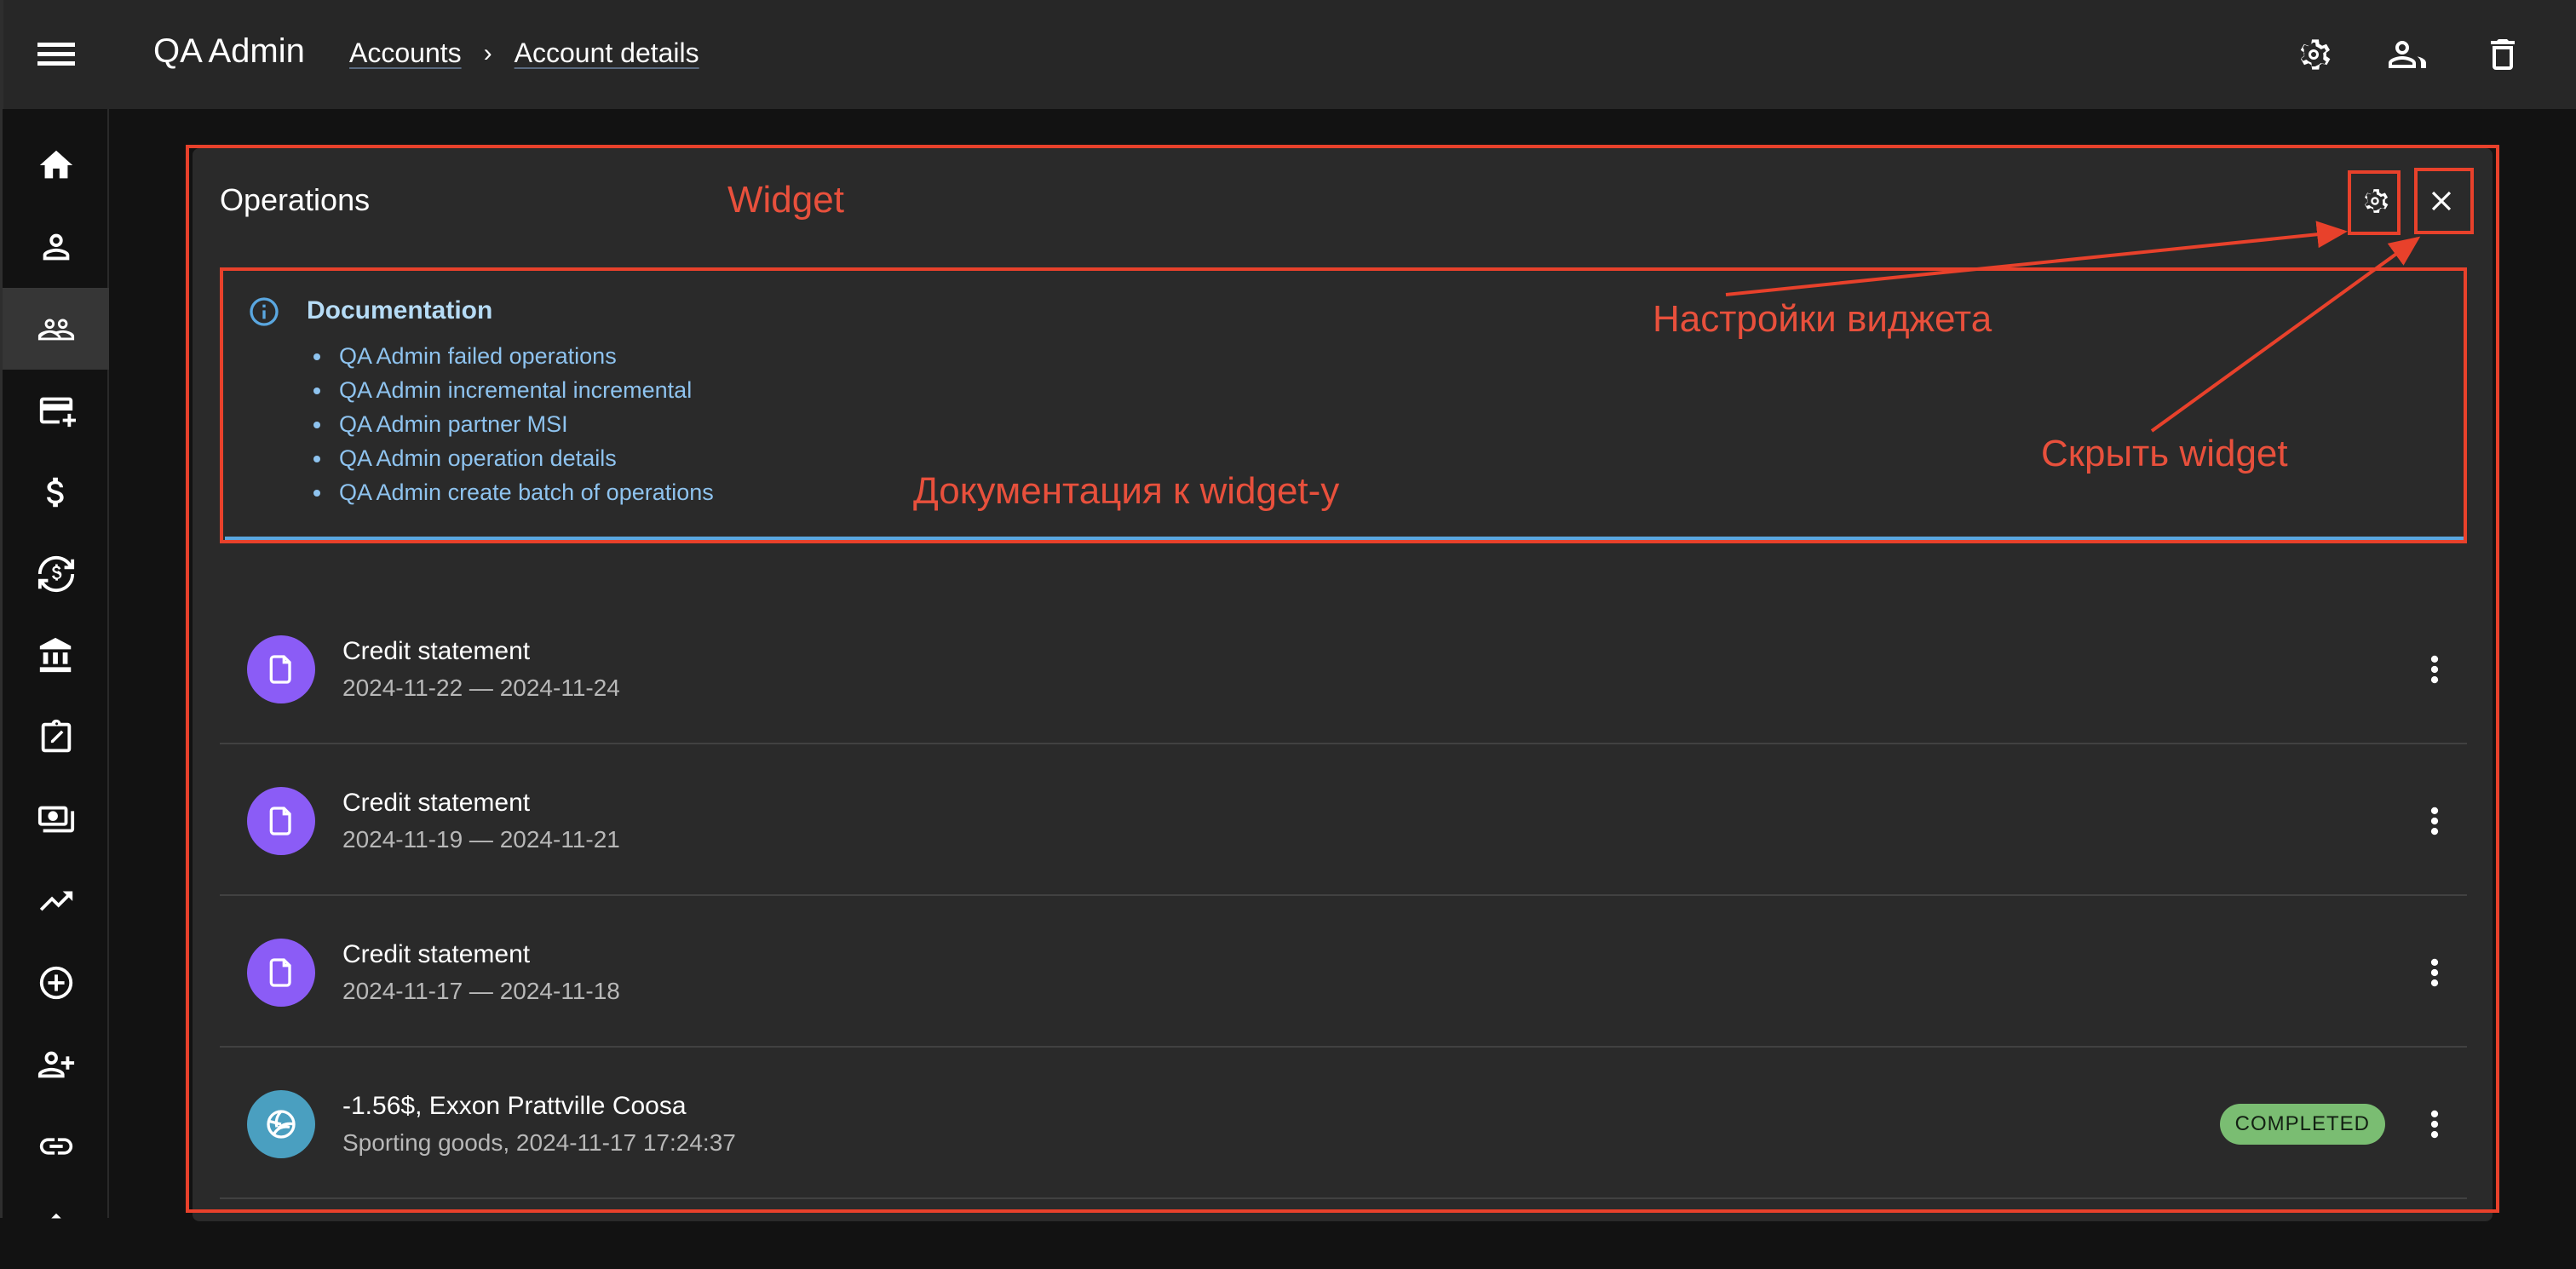 This screenshot has height=1269, width=2576. What do you see at coordinates (607, 53) in the screenshot?
I see `breadcrumb-account-details: Account details` at bounding box center [607, 53].